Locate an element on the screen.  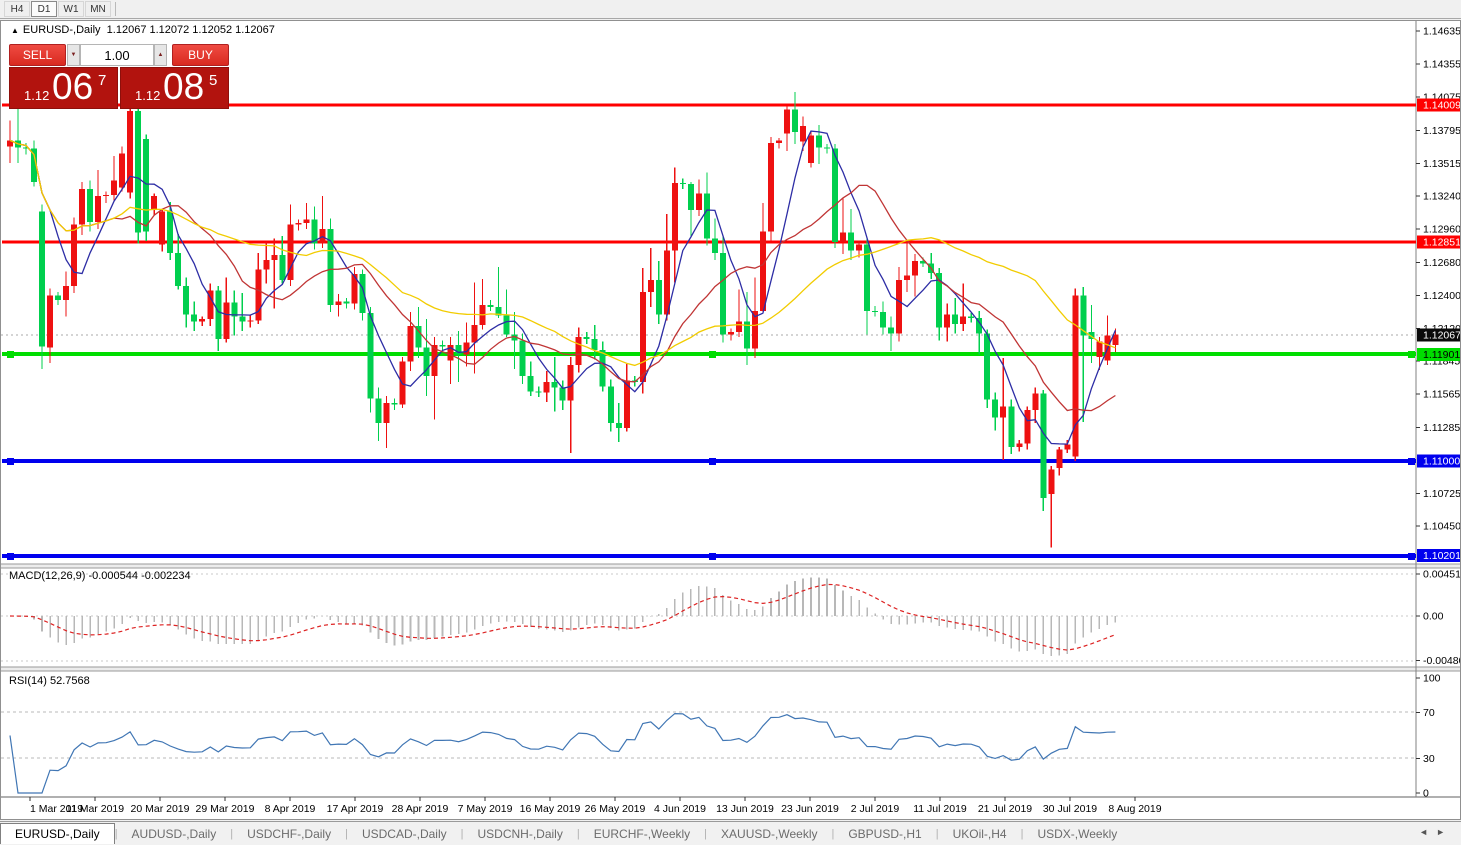
svg-text: 1.10725 is located at coordinates (1441, 494).